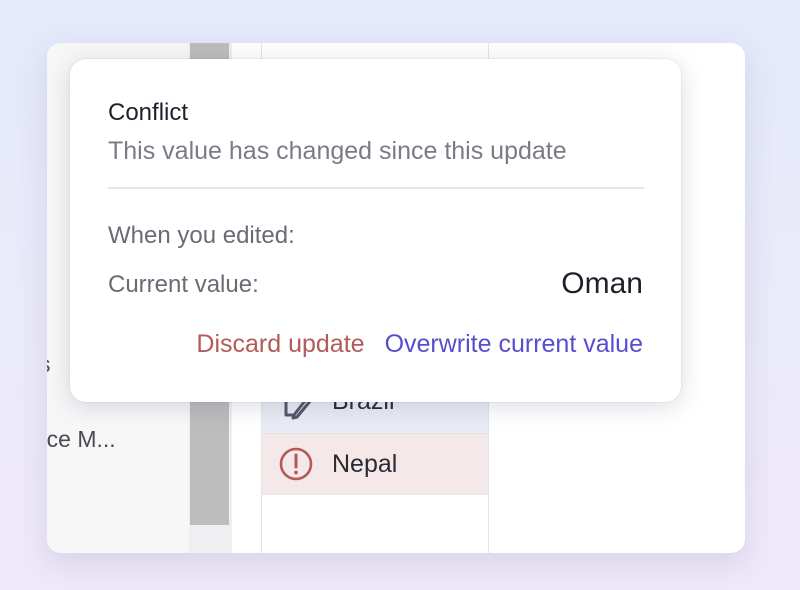 The height and width of the screenshot is (590, 800). I want to click on left-column-text: s, so click(49, 364).